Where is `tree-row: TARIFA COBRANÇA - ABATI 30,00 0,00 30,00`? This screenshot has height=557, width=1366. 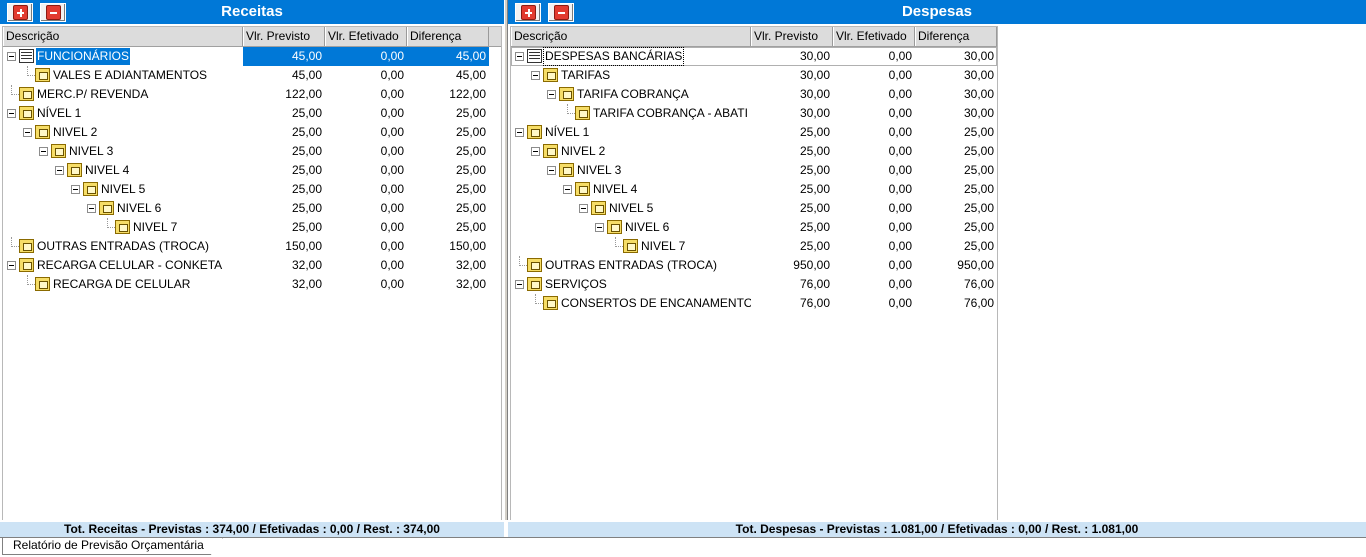 tree-row: TARIFA COBRANÇA - ABATI 30,00 0,00 30,00 is located at coordinates (754, 113).